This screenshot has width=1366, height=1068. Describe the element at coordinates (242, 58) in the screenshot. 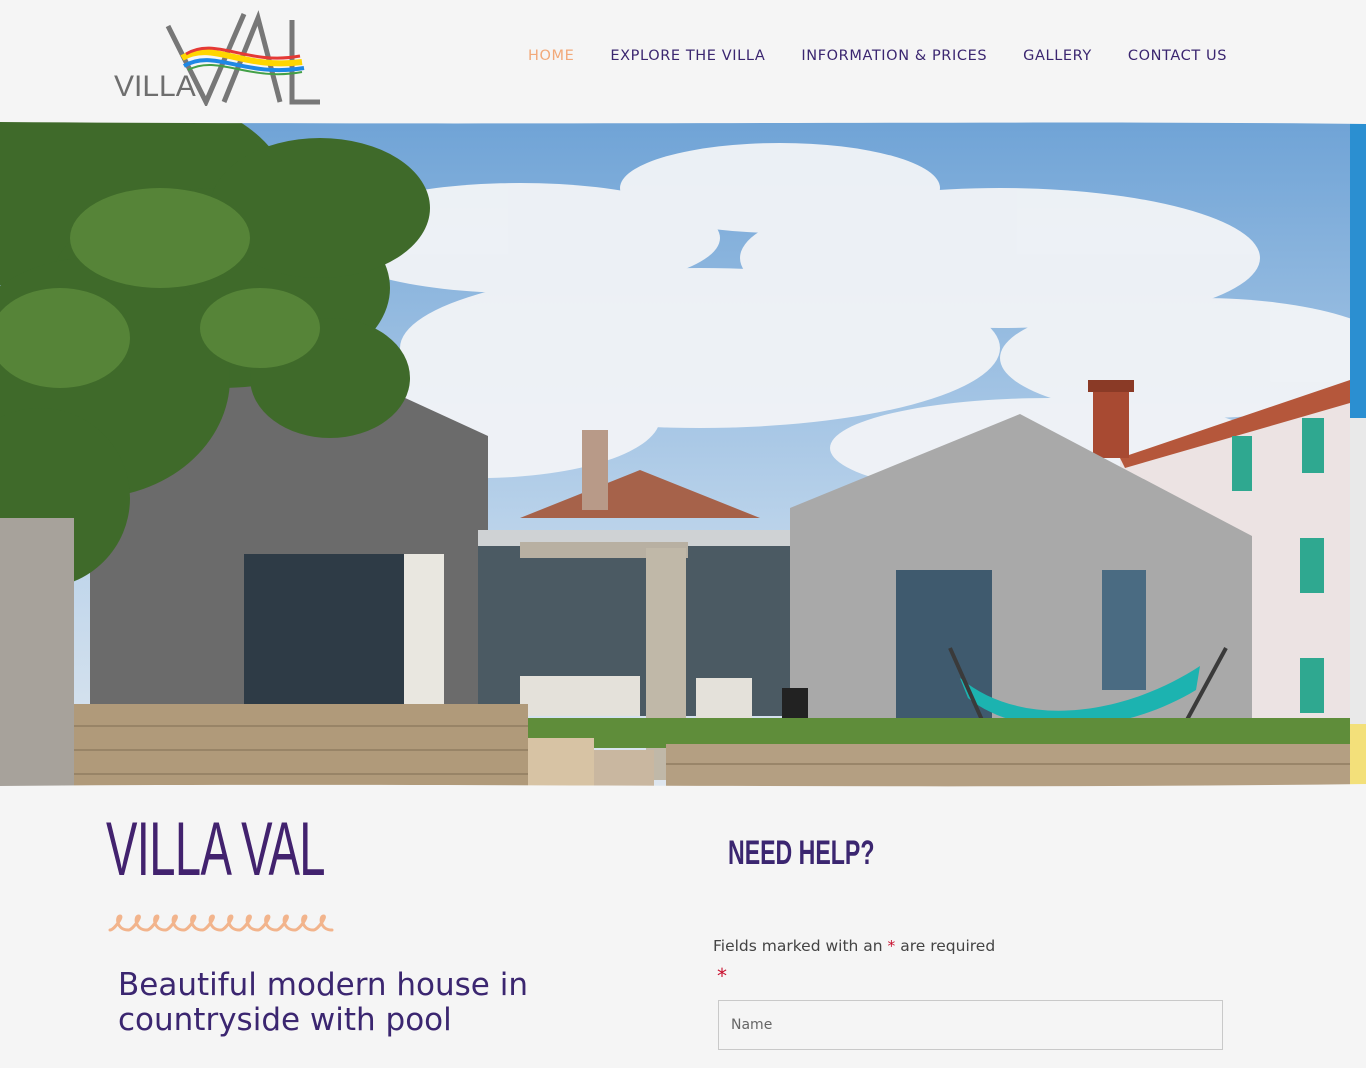

I see `logo-val-mark` at that location.